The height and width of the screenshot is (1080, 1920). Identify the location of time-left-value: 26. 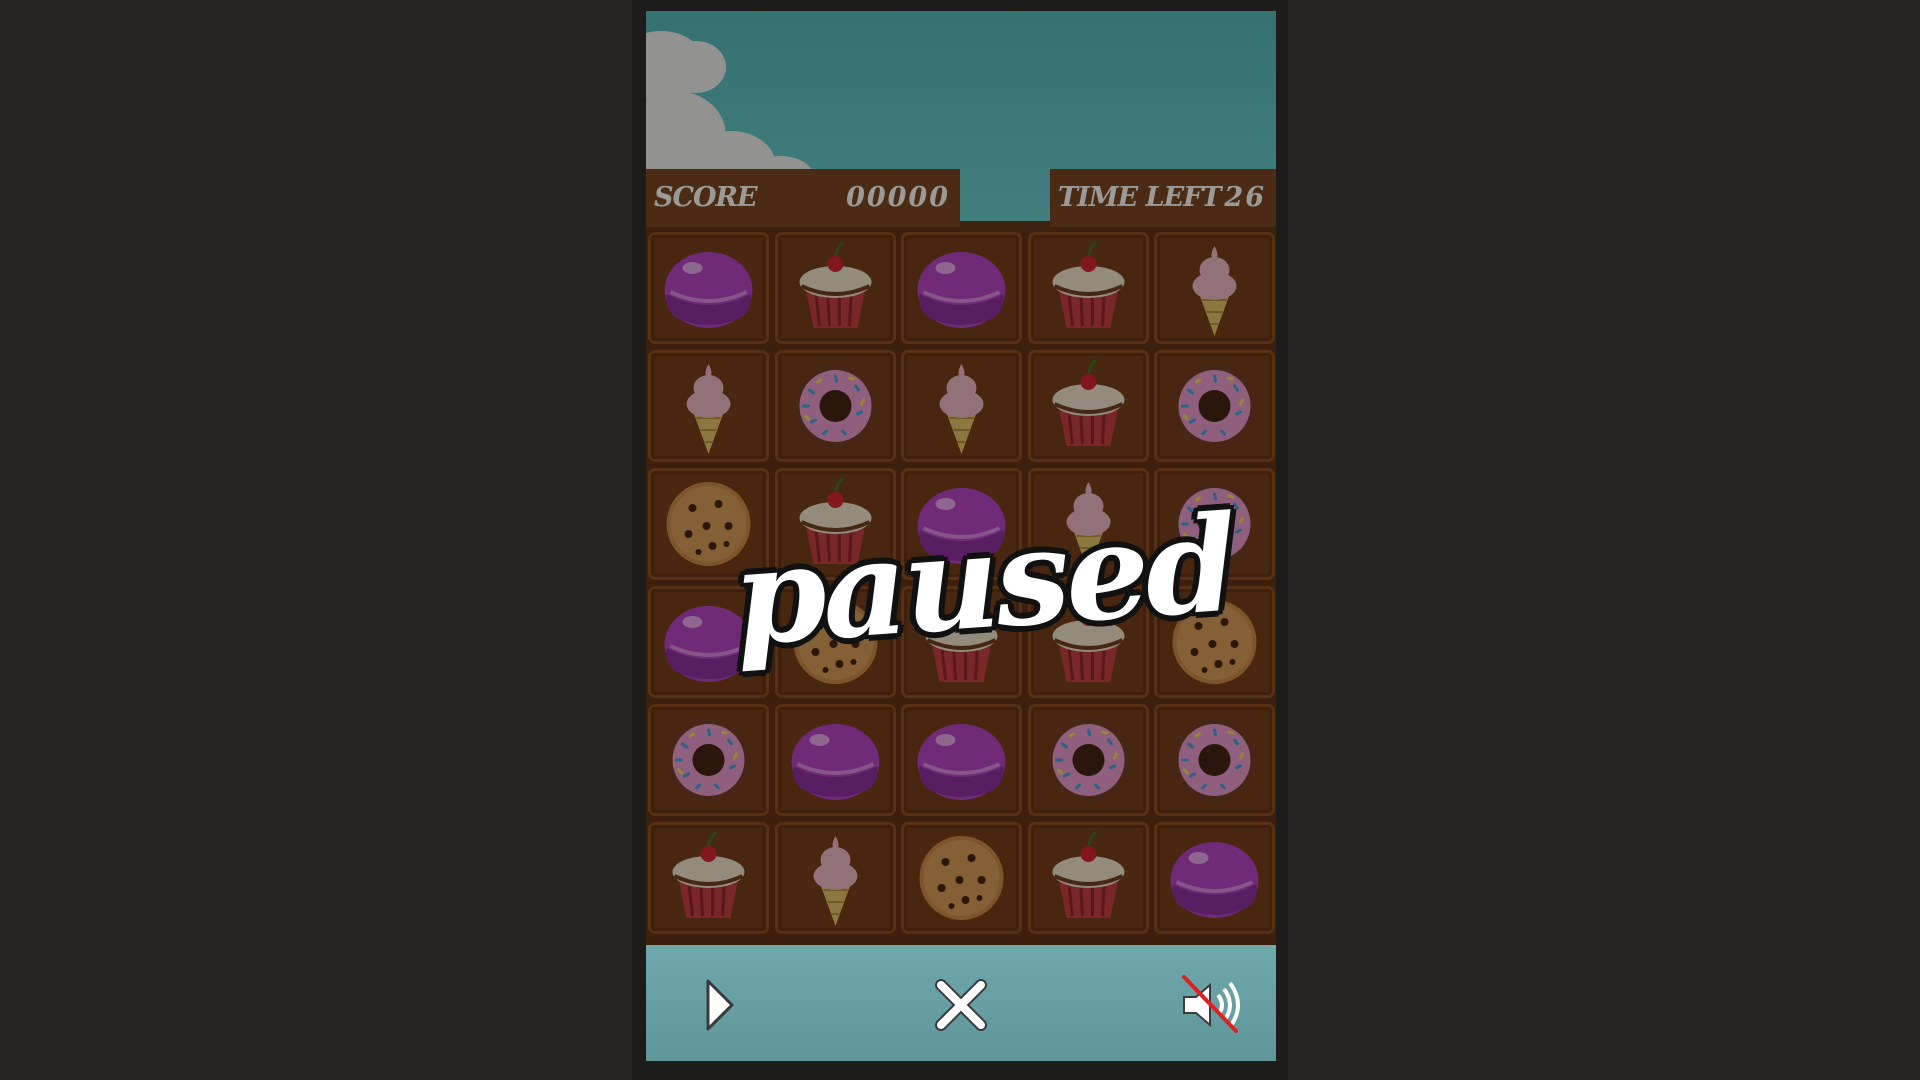
(1245, 197).